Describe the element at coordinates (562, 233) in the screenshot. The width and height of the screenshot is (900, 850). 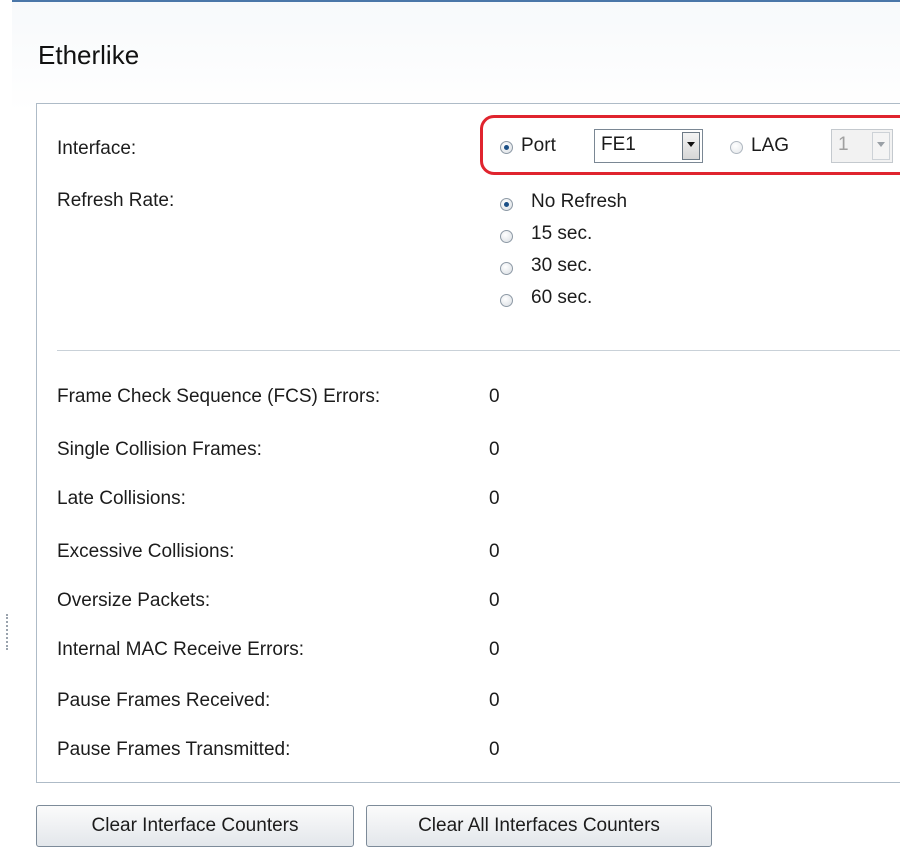
I see `refresh-option-15: 15 sec.` at that location.